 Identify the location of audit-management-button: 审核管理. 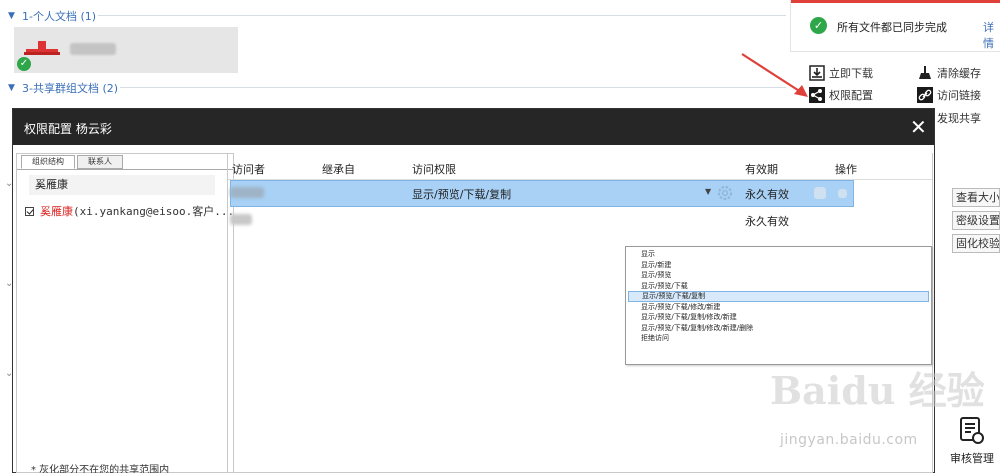
(974, 443).